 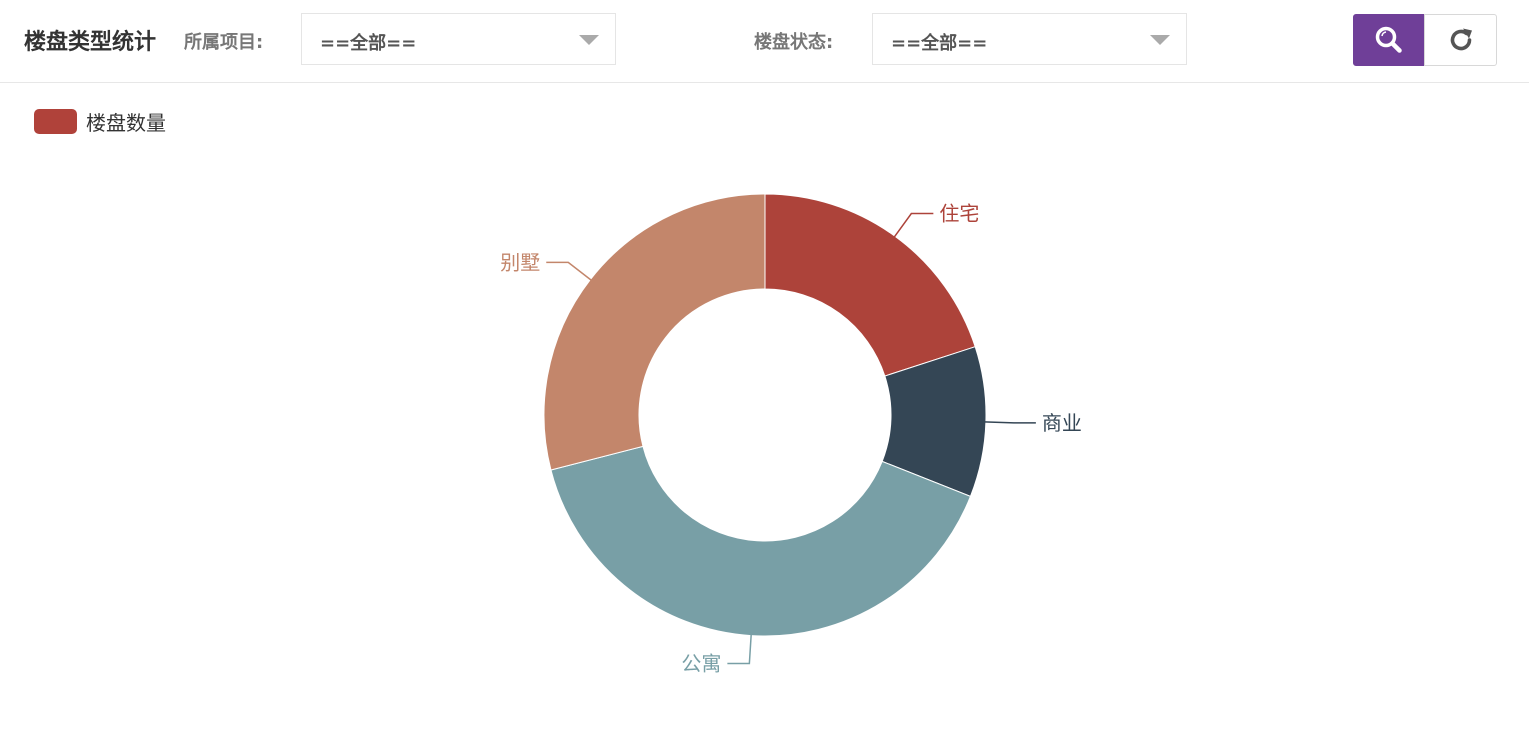 What do you see at coordinates (959, 214) in the screenshot?
I see `slice-label-0: 住宅` at bounding box center [959, 214].